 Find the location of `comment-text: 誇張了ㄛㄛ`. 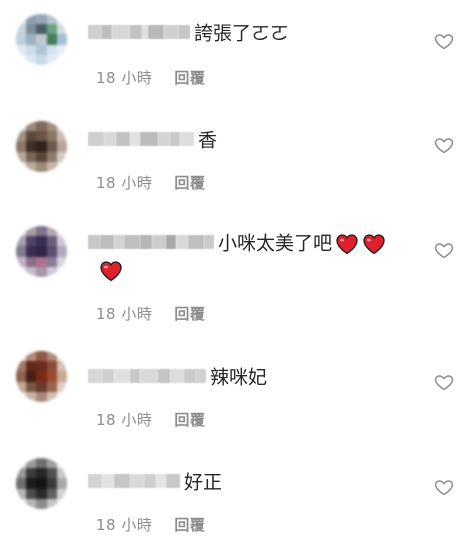

comment-text: 誇張了ㄛㄛ is located at coordinates (242, 33).